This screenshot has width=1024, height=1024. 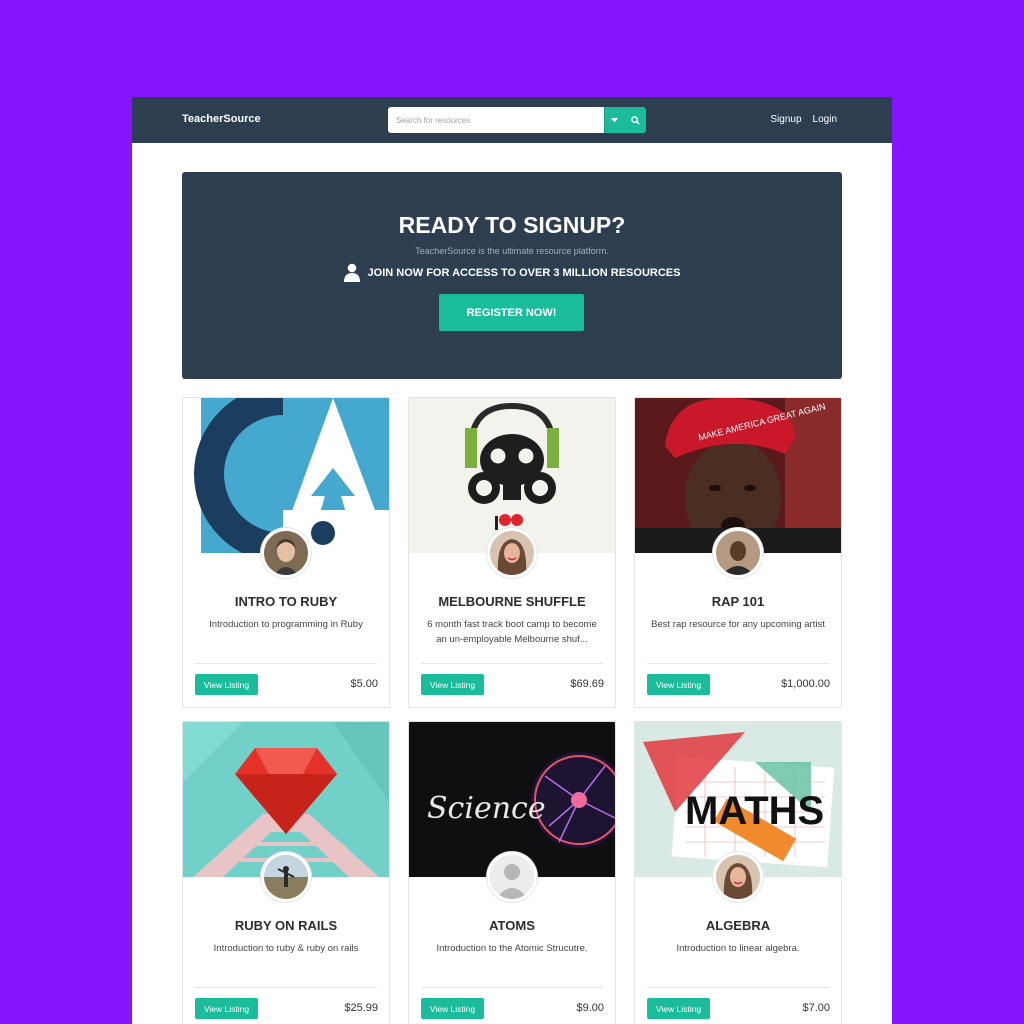 I want to click on search-icon, so click(x=635, y=120).